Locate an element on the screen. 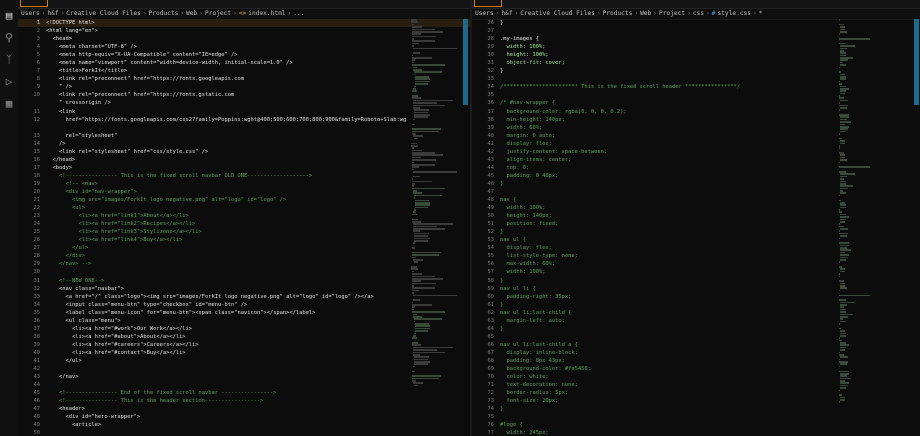  code-line: 36 <ul class="menu"> is located at coordinates (244, 321).